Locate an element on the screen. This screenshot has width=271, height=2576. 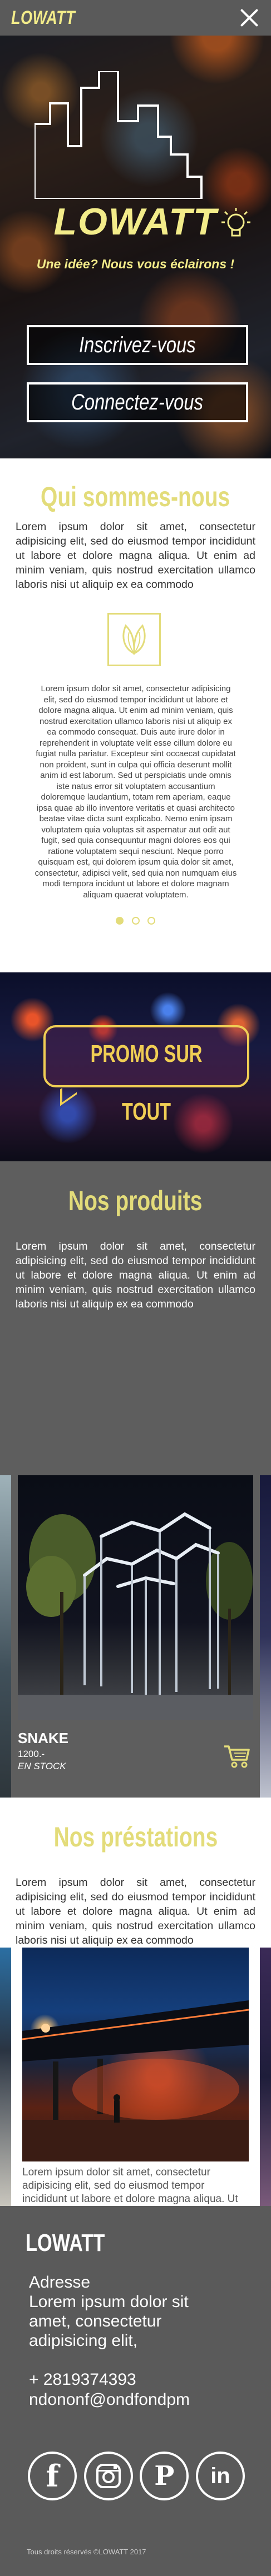
footer-logo: LOWATT is located at coordinates (77, 2243).